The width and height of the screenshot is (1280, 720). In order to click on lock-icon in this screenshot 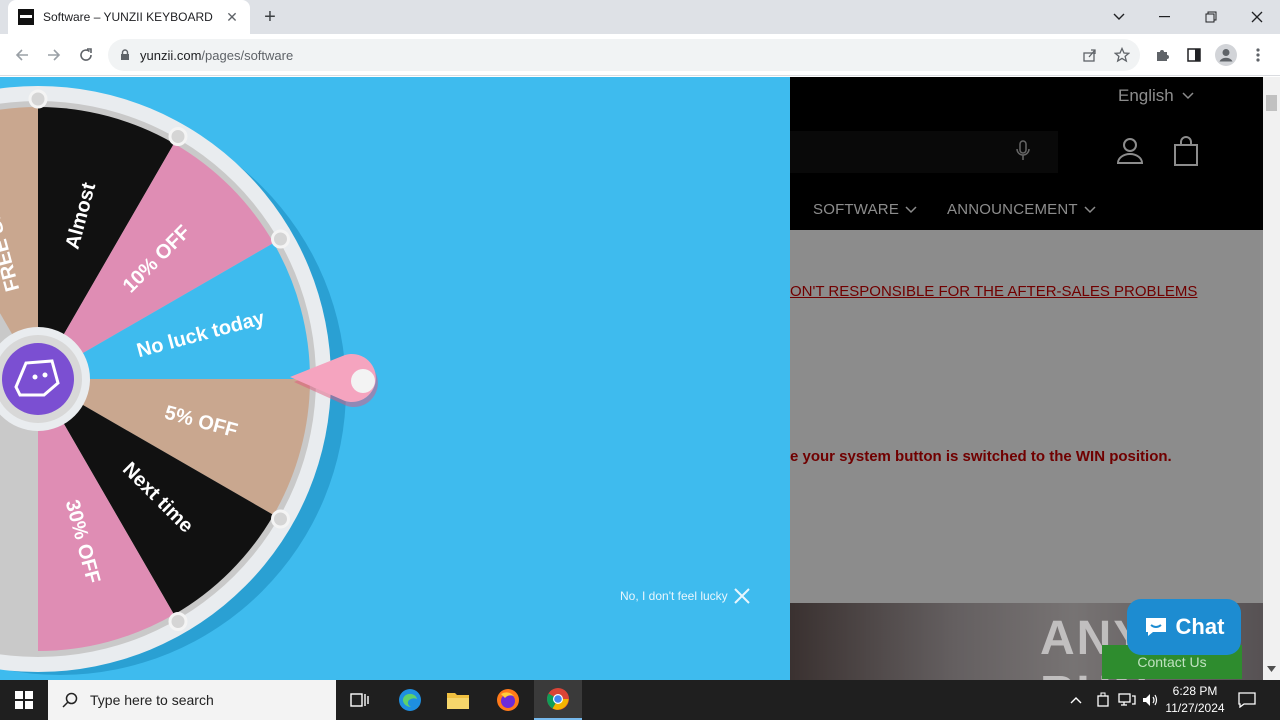, I will do `click(125, 54)`.